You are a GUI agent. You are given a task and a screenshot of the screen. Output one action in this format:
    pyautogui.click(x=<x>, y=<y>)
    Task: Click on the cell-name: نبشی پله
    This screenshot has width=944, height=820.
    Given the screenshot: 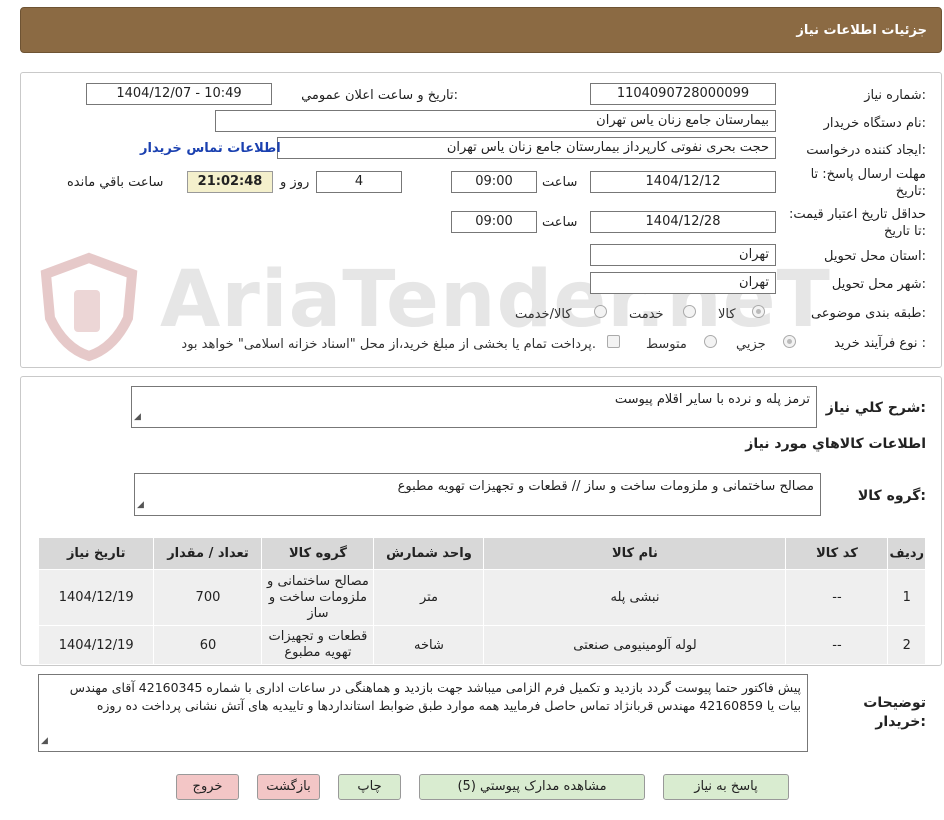 What is the action you would take?
    pyautogui.click(x=635, y=597)
    